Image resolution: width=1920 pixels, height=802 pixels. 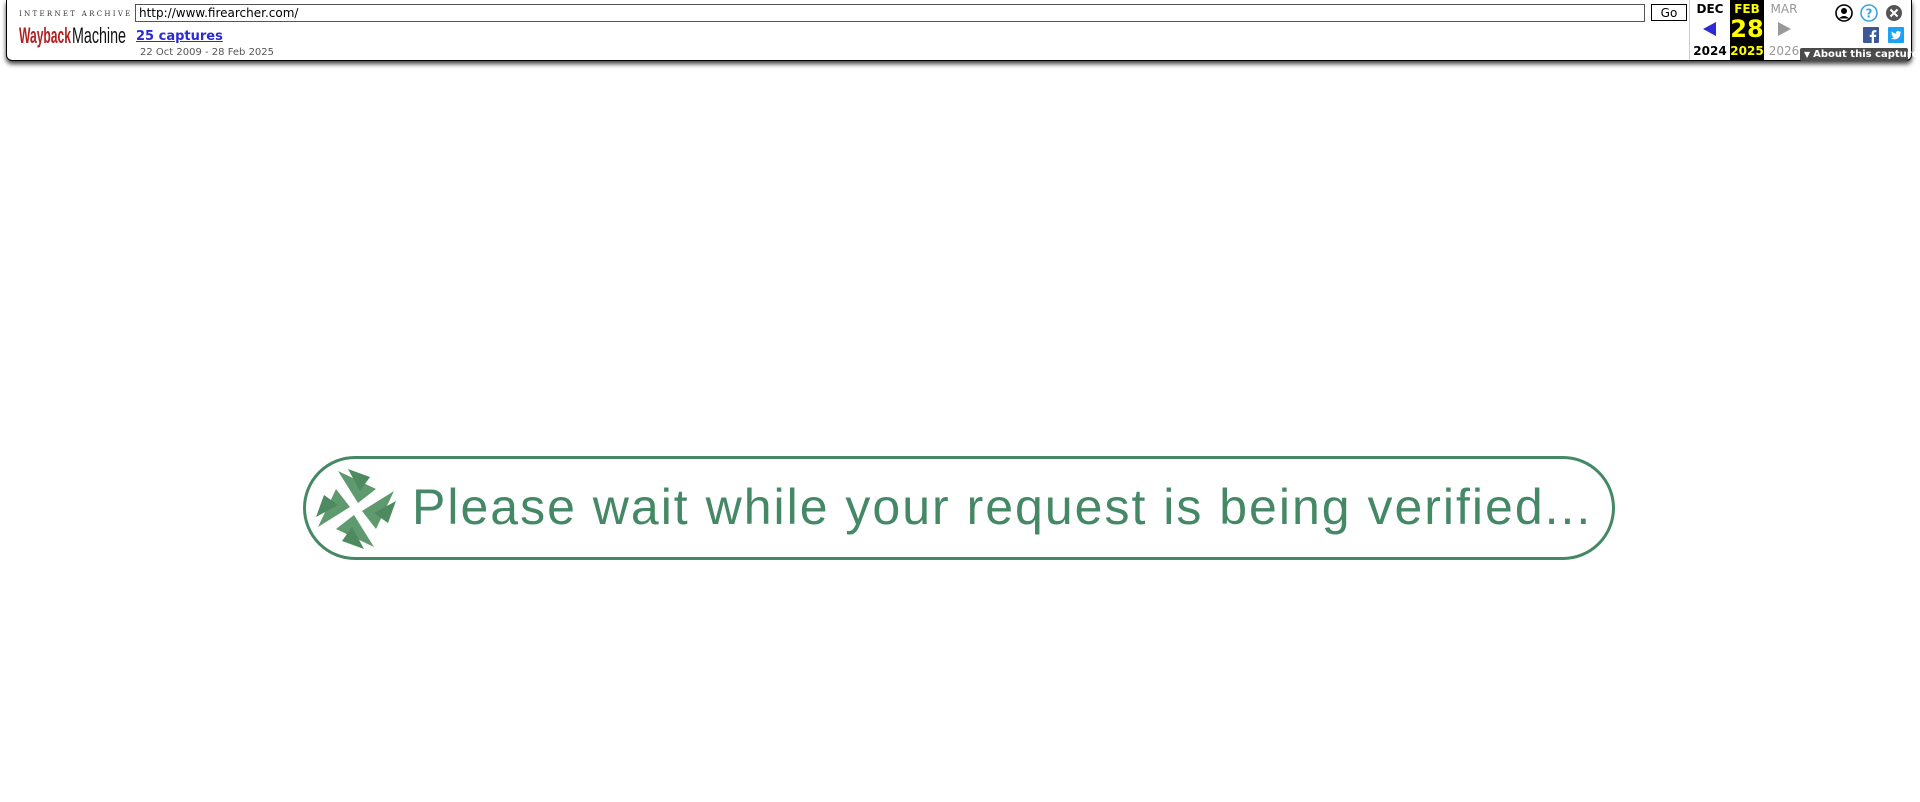 I want to click on wayback-machine-wordmark: Wayback Machine, so click(x=72, y=35).